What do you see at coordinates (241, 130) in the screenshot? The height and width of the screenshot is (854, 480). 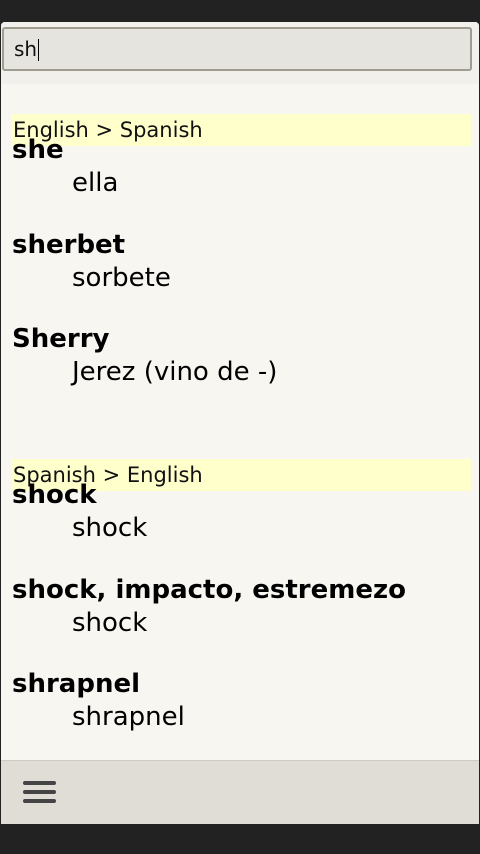 I see `section-header-english-spanish: English > Spanish` at bounding box center [241, 130].